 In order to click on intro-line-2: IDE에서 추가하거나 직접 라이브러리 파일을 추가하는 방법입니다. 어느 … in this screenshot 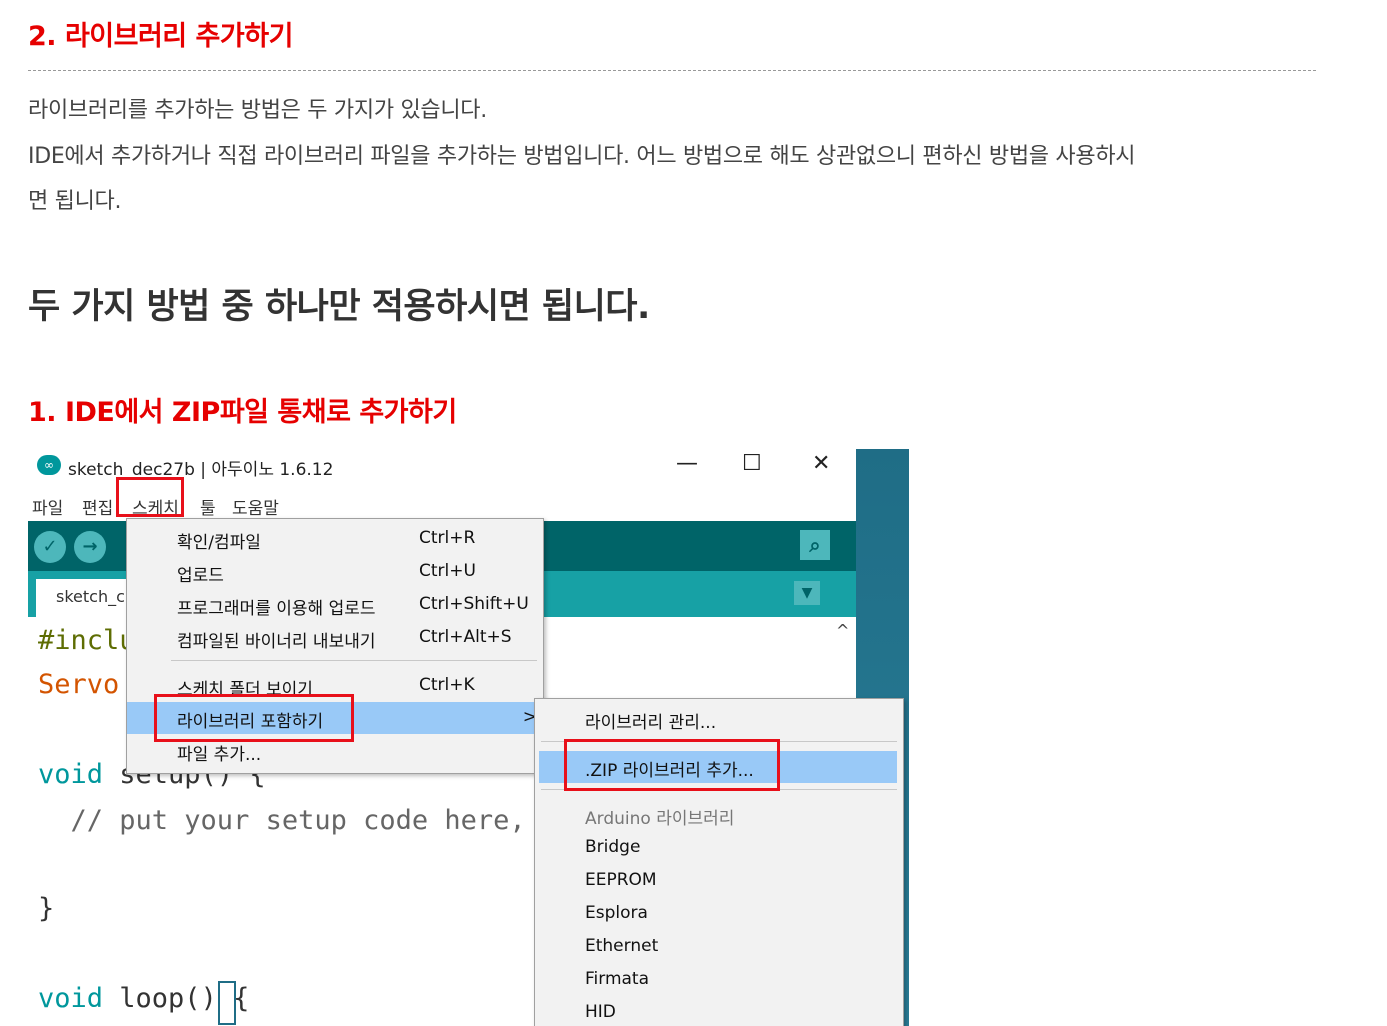, I will do `click(582, 156)`.